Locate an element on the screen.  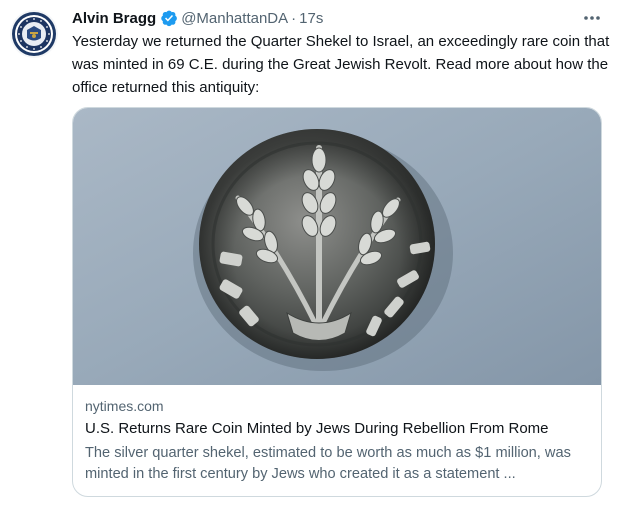
office-seal-icon is located at coordinates (34, 34).